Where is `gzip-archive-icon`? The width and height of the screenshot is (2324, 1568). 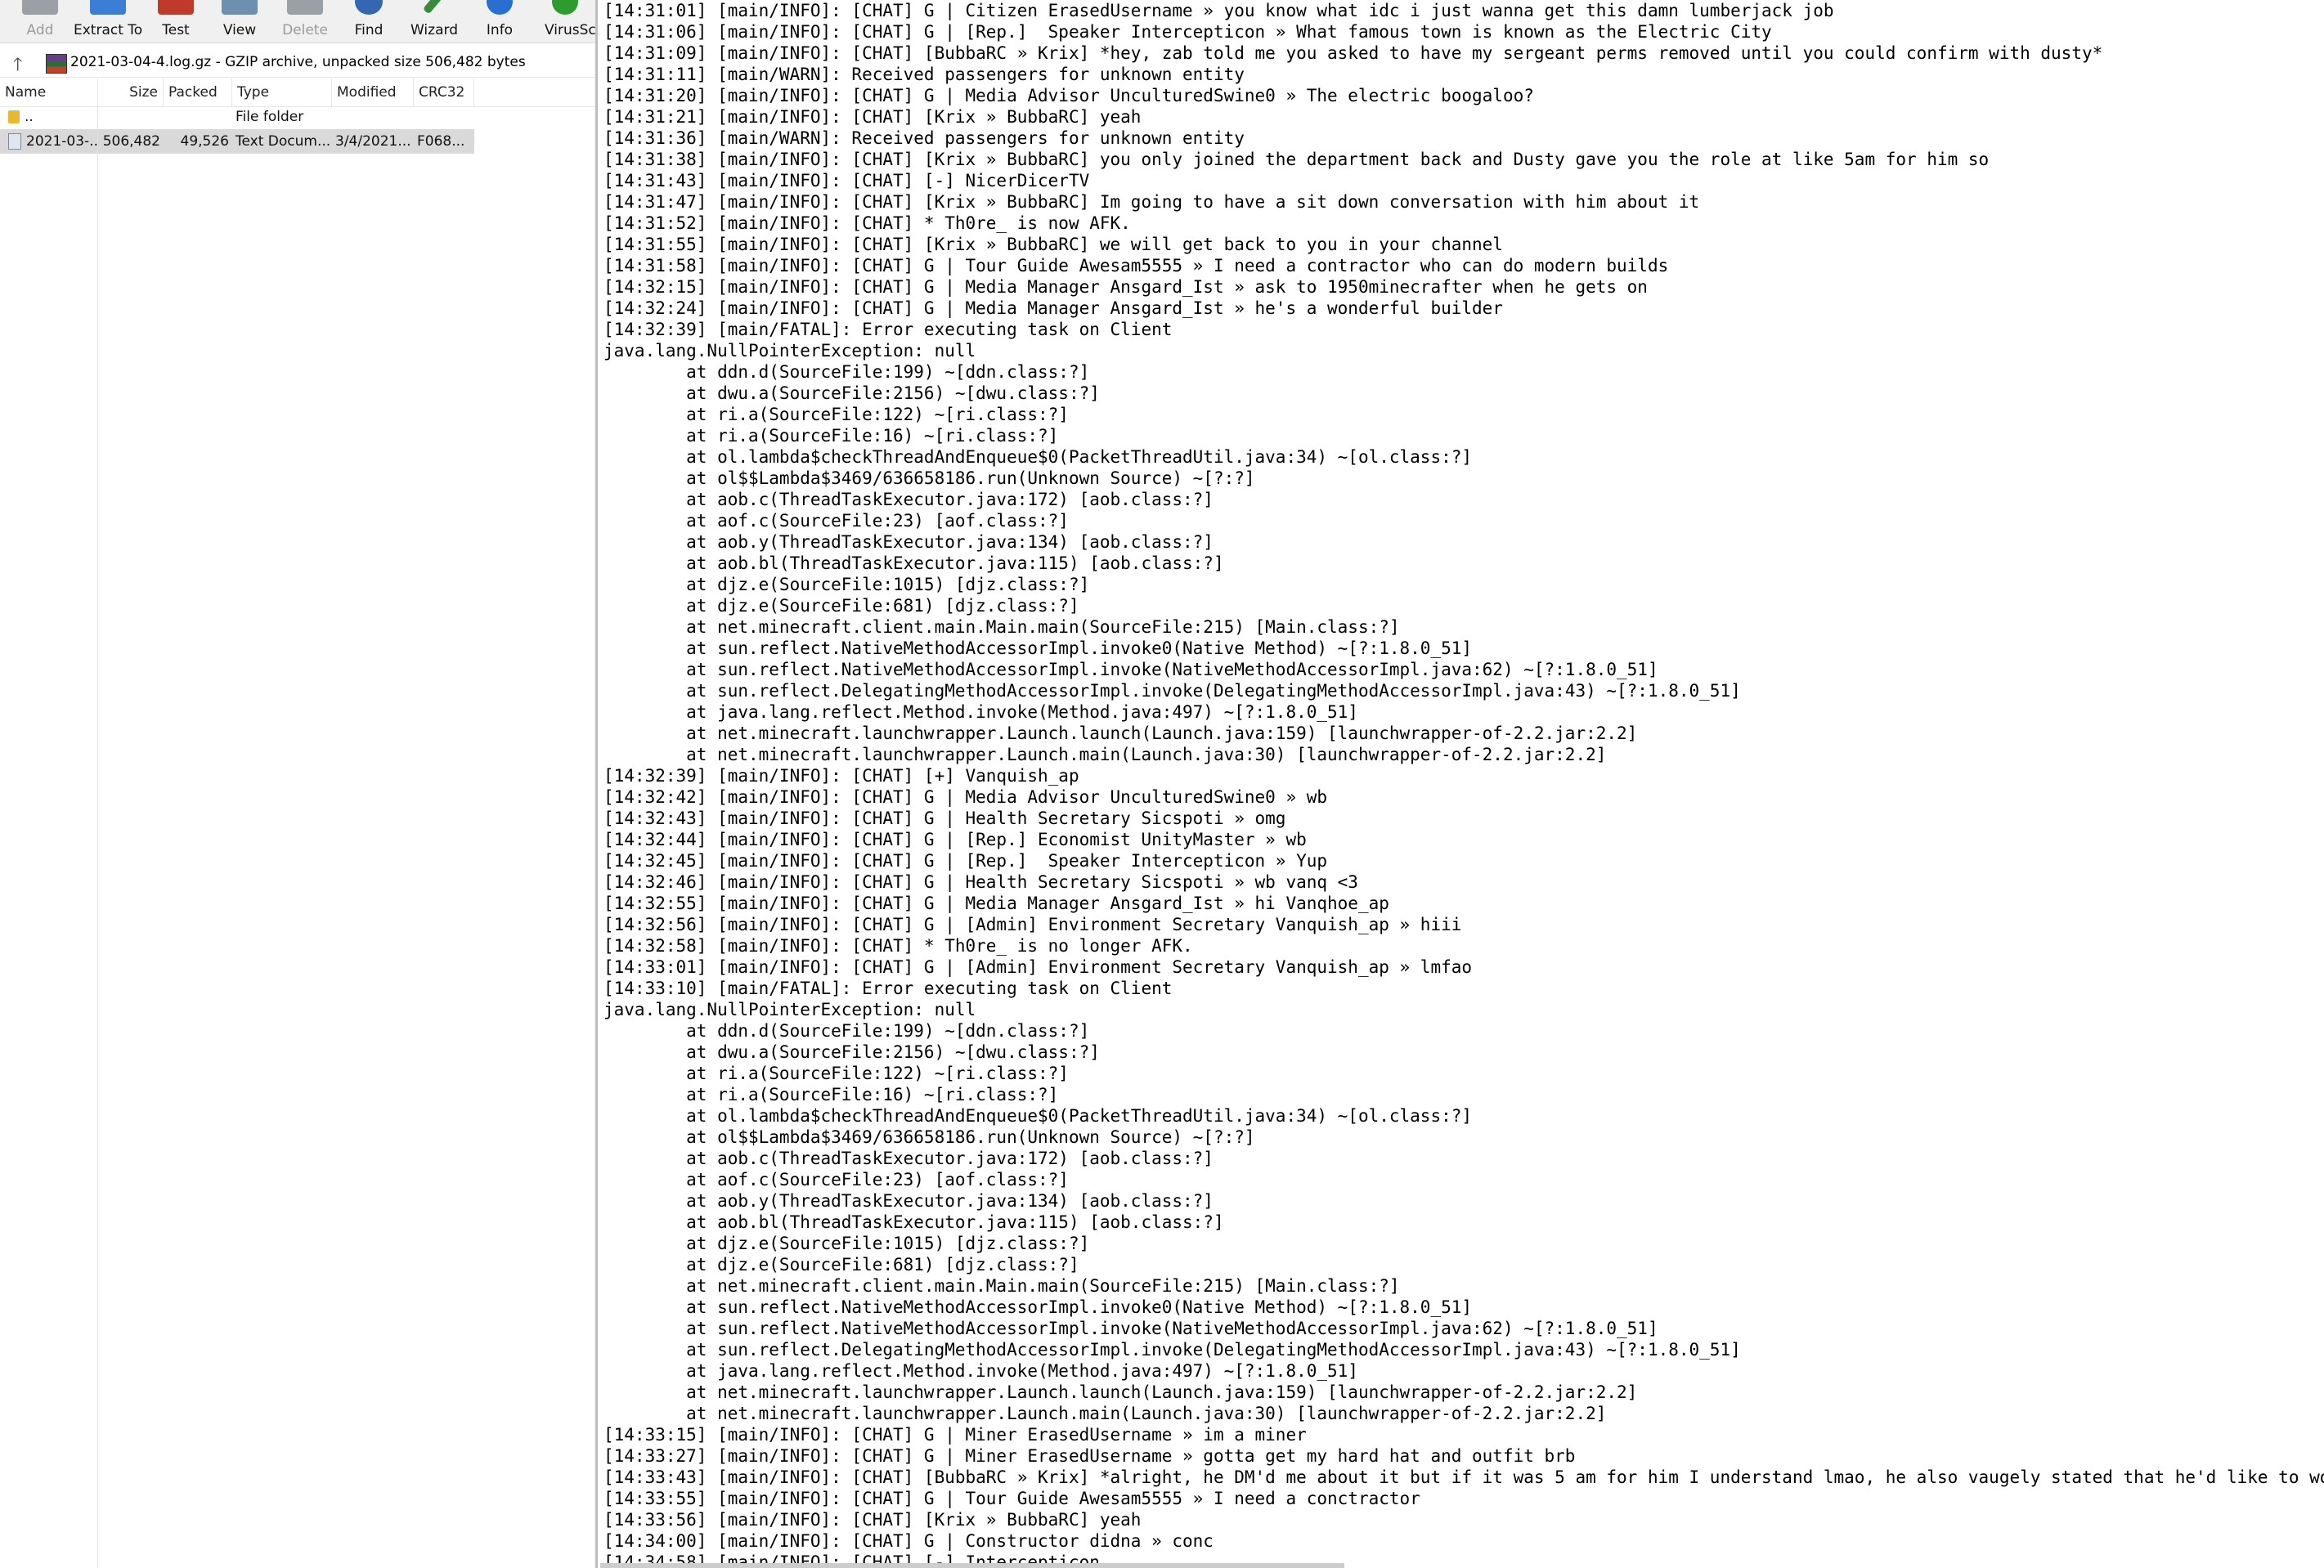
gzip-archive-icon is located at coordinates (56, 64).